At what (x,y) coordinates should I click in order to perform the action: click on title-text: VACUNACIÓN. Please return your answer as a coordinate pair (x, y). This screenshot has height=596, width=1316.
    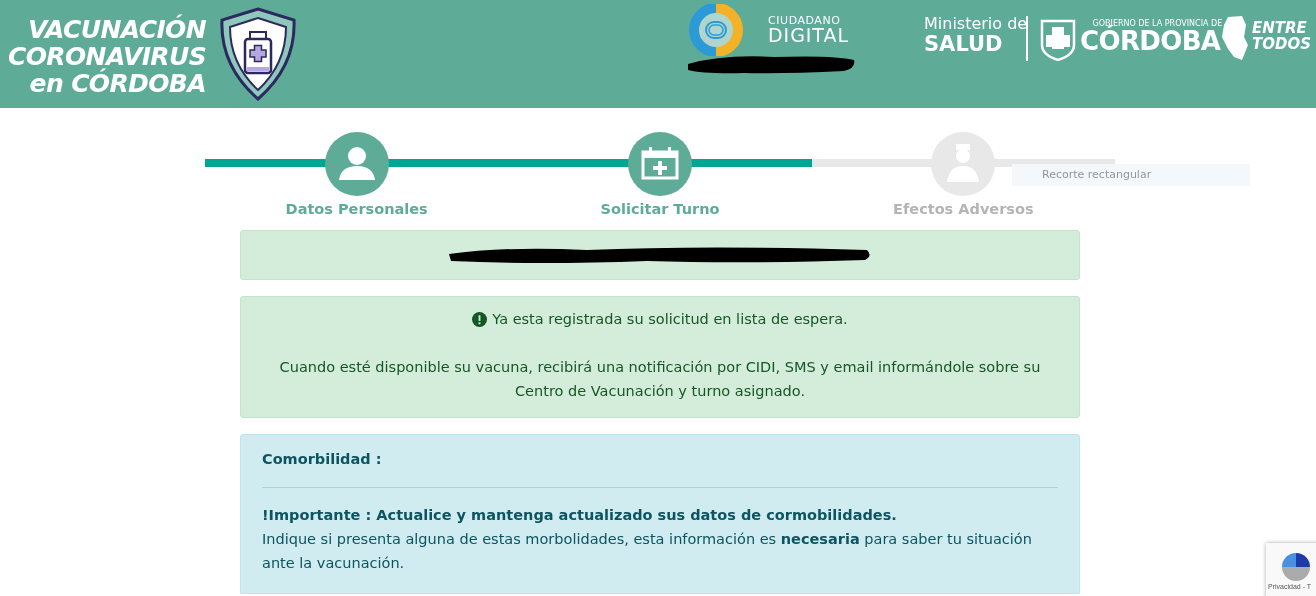
    Looking at the image, I should click on (117, 29).